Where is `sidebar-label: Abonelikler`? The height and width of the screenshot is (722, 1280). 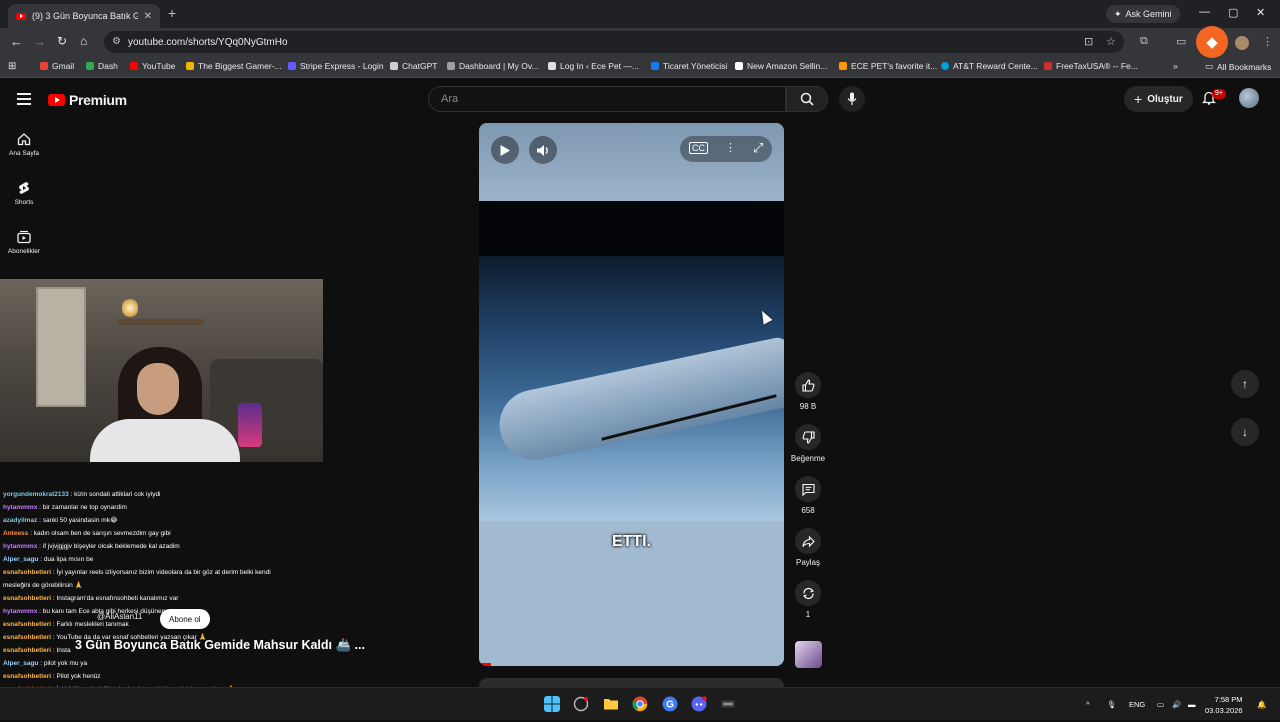
sidebar-label: Abonelikler is located at coordinates (24, 251).